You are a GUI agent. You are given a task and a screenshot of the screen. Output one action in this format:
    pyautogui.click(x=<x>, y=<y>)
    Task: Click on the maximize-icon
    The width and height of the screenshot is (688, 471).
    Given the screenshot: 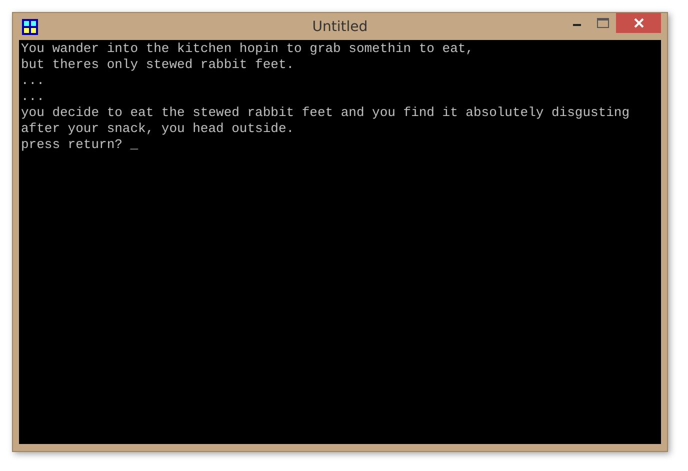 What is the action you would take?
    pyautogui.click(x=603, y=23)
    